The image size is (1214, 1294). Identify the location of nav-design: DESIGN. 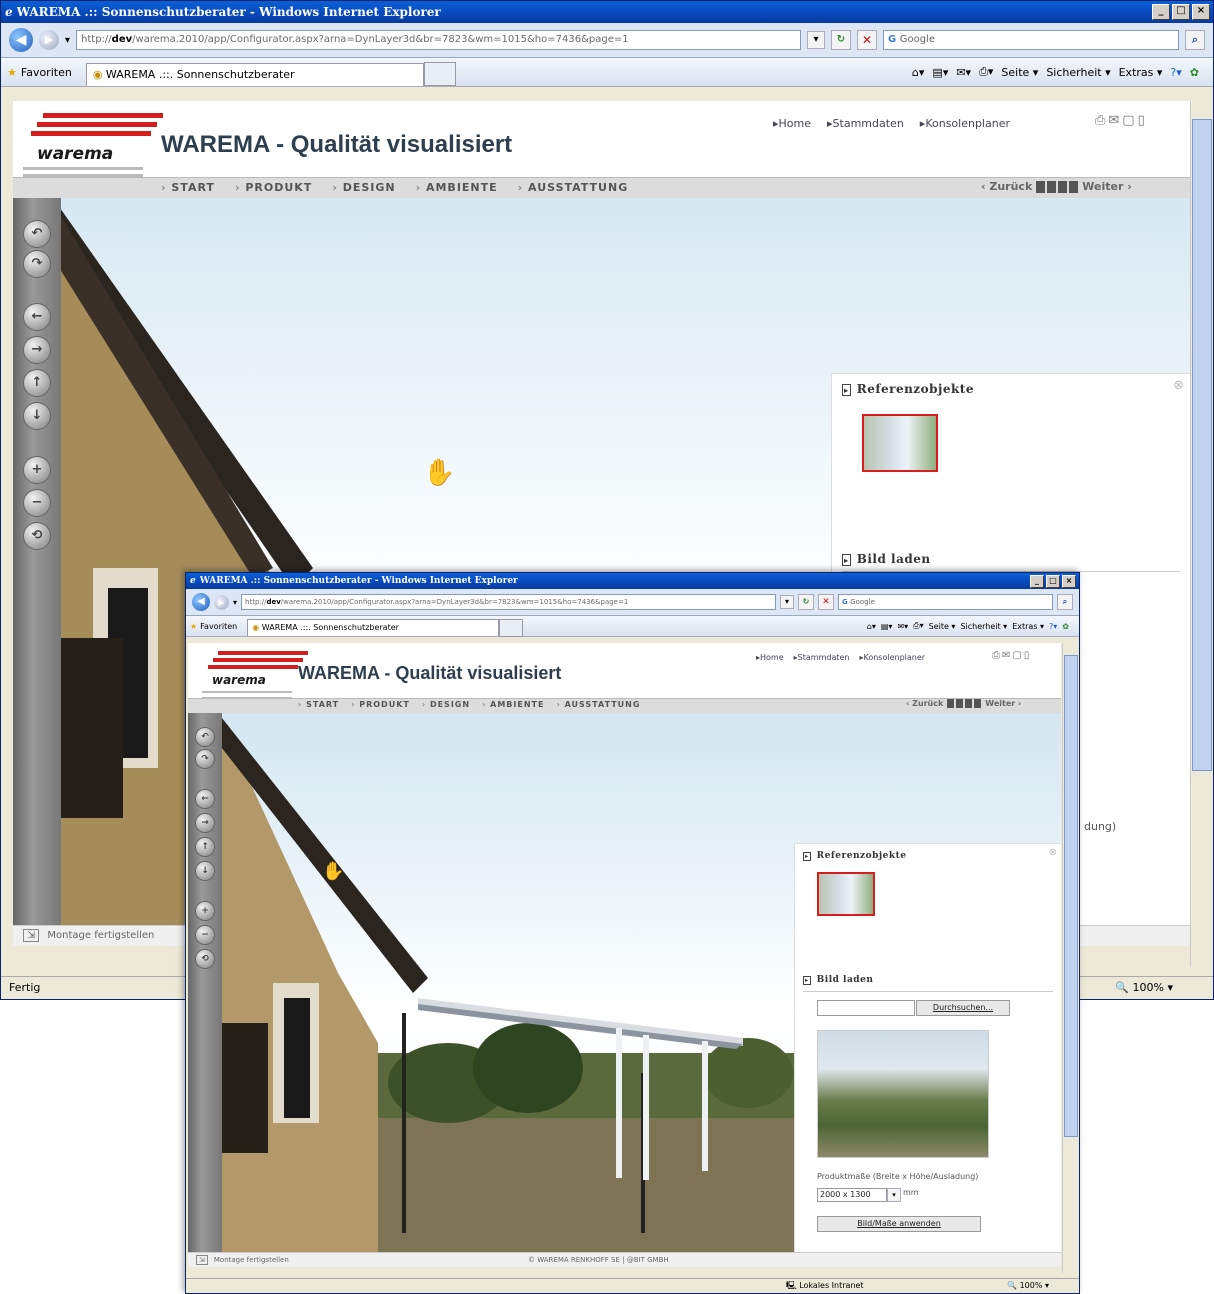
(446, 704).